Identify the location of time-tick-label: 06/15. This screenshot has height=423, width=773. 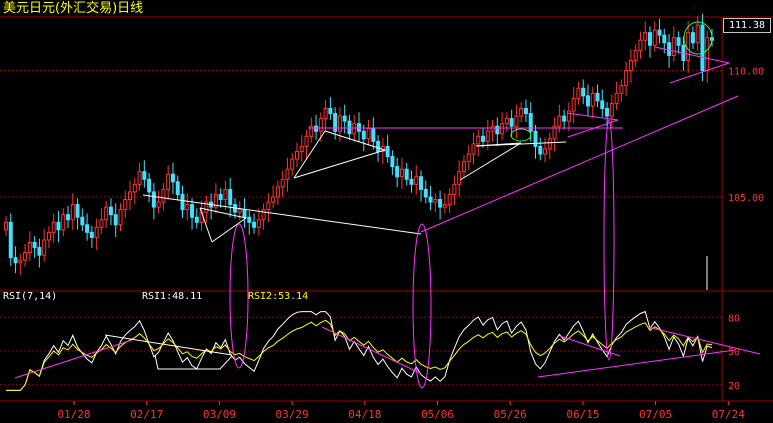
(582, 414).